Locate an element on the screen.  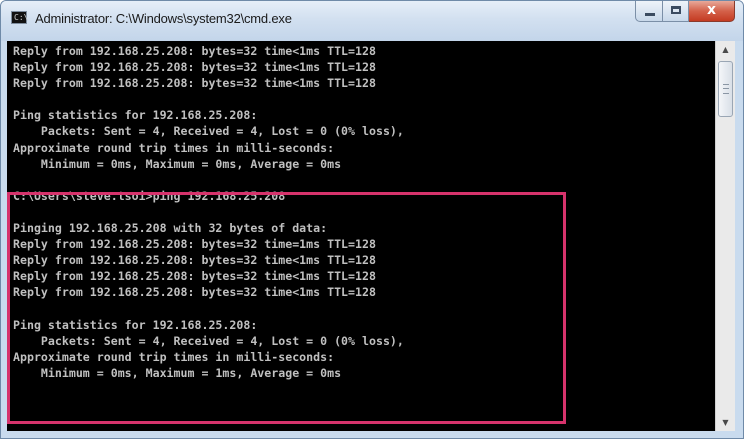
minimize-button is located at coordinates (649, 11).